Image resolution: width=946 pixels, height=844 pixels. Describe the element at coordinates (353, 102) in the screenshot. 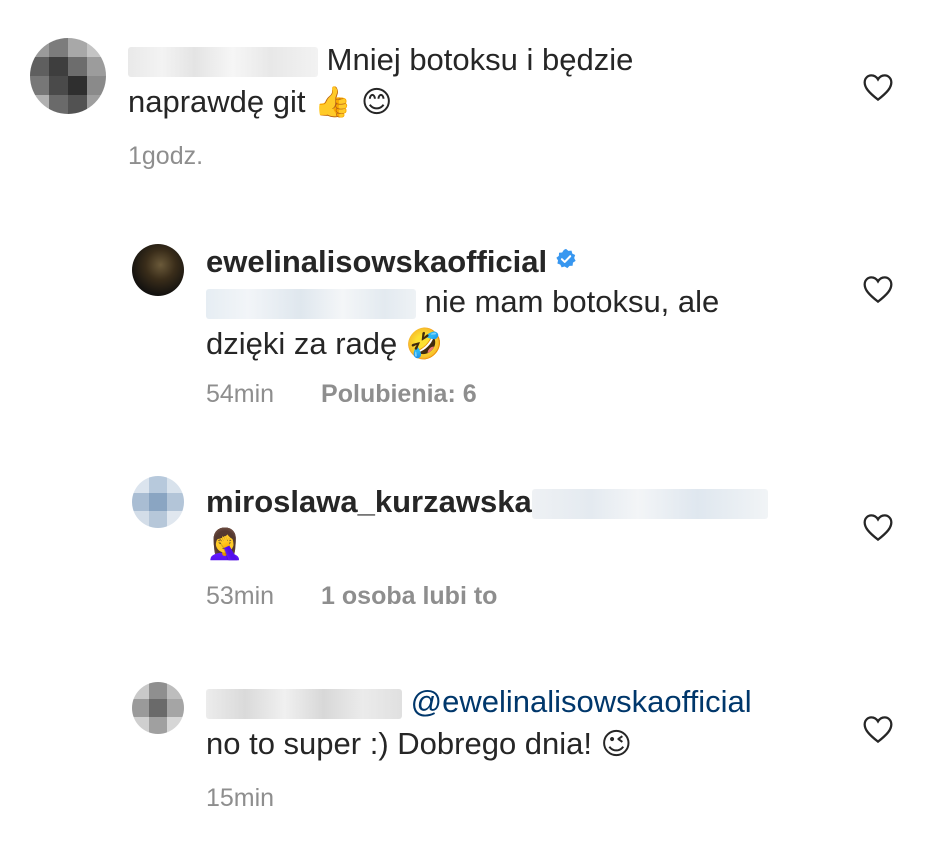

I see `thumbs-up-smile-emoji: 👍 😊` at that location.